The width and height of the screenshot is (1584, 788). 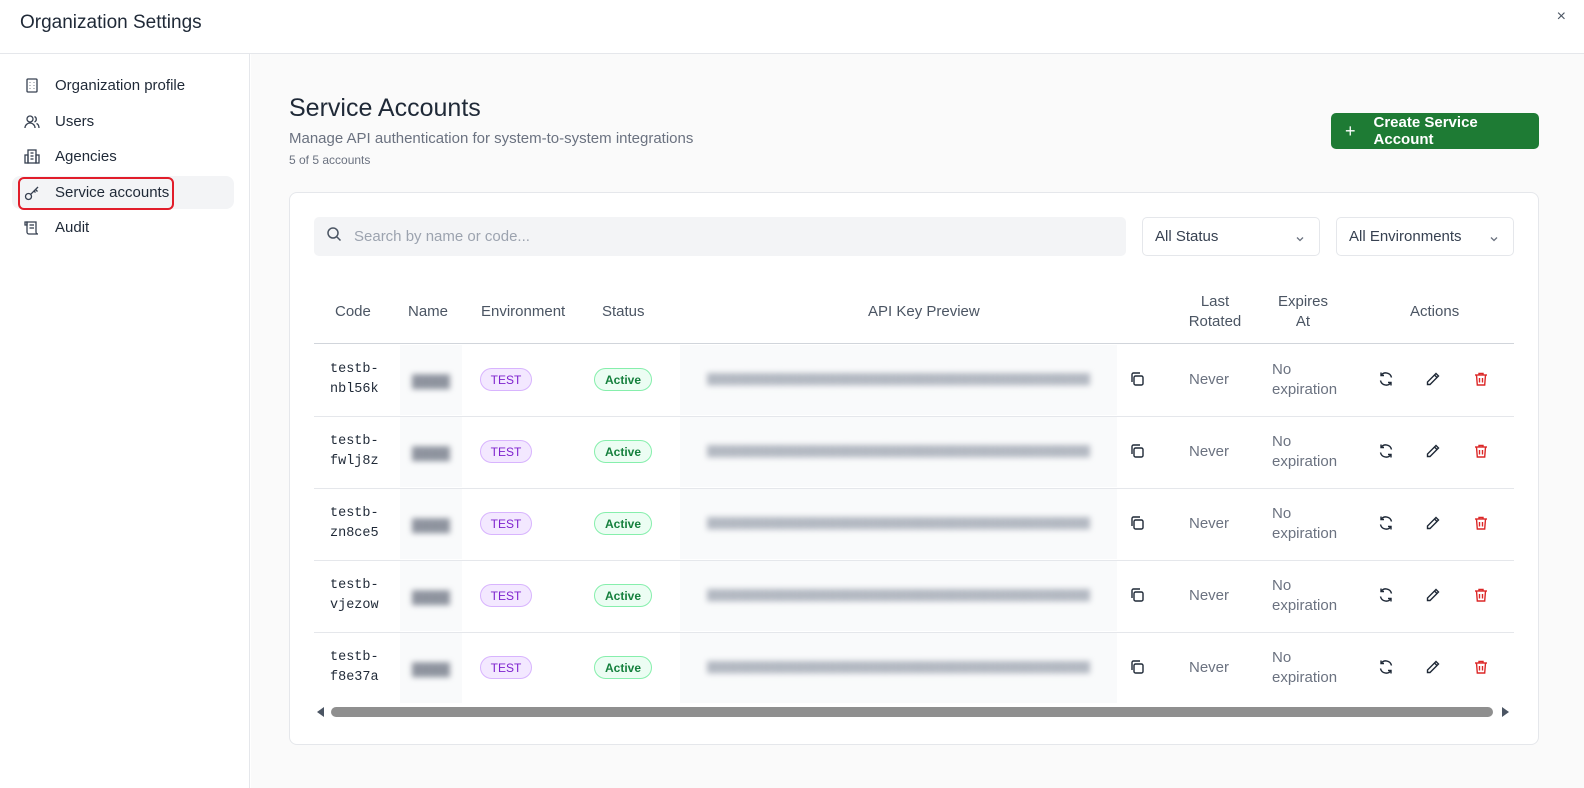 I want to click on code-line: f8e37a, so click(x=354, y=677).